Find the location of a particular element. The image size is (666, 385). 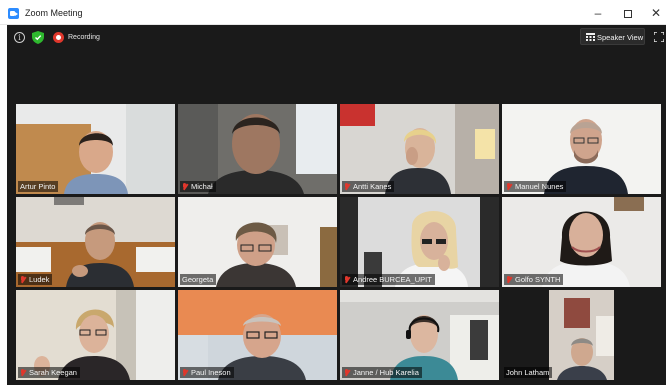

participant-name: Sarah Keegan is located at coordinates (53, 372).